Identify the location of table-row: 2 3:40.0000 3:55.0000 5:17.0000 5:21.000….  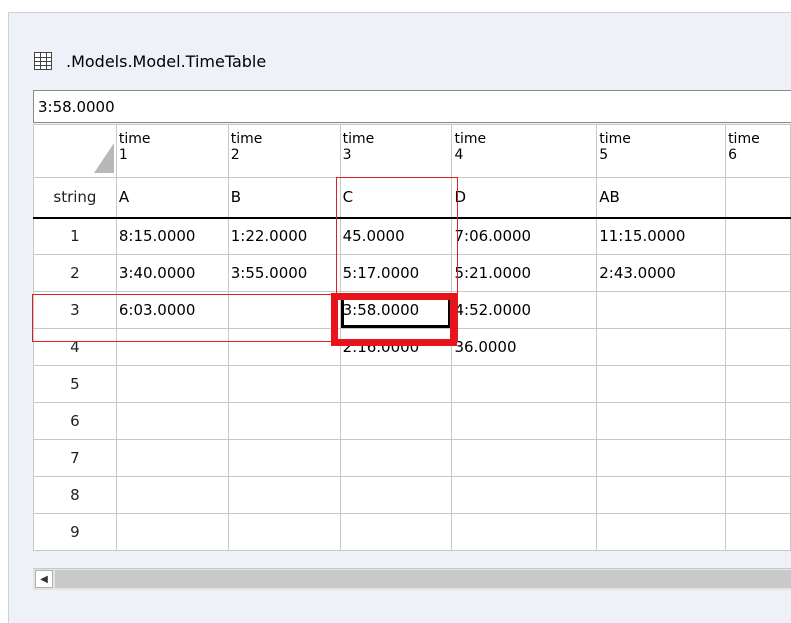
(412, 273).